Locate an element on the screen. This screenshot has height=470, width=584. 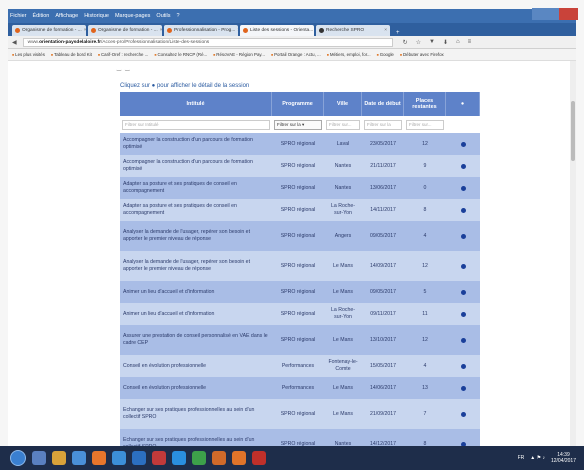
cell-date: 09/05/2017 is located at coordinates (383, 235).